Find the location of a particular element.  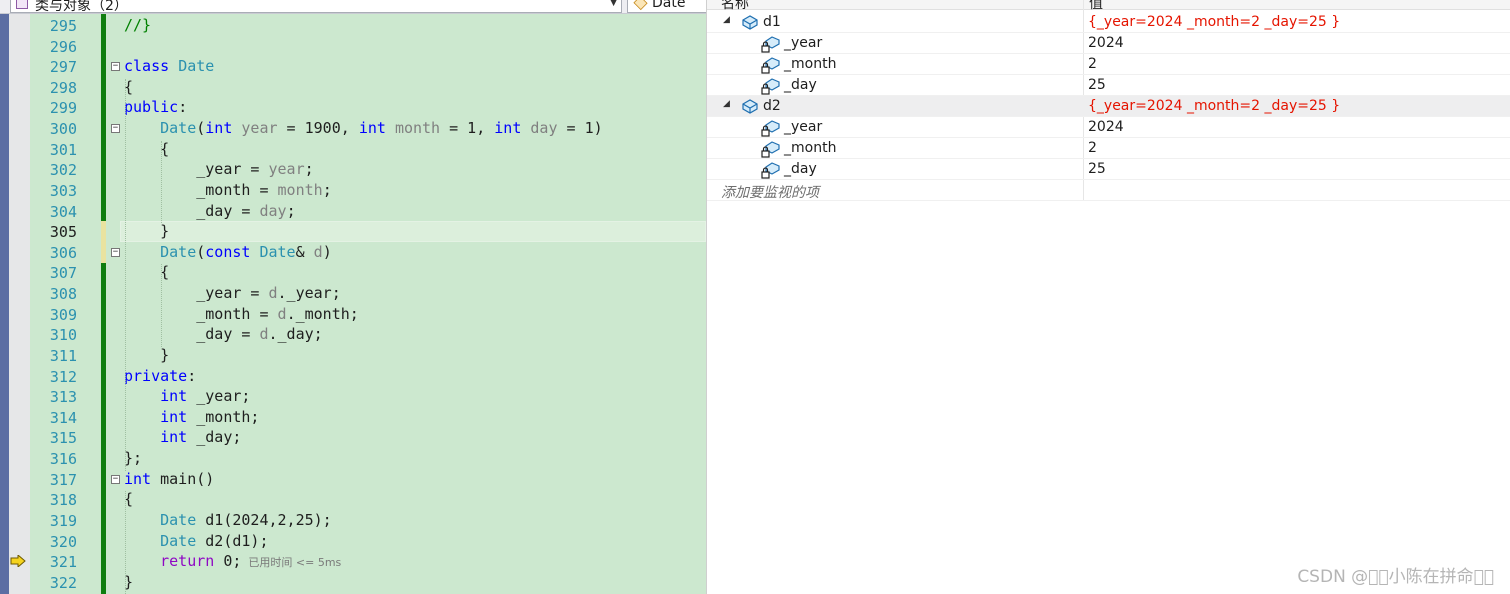

code-line: 297 − class Date is located at coordinates (353, 66).